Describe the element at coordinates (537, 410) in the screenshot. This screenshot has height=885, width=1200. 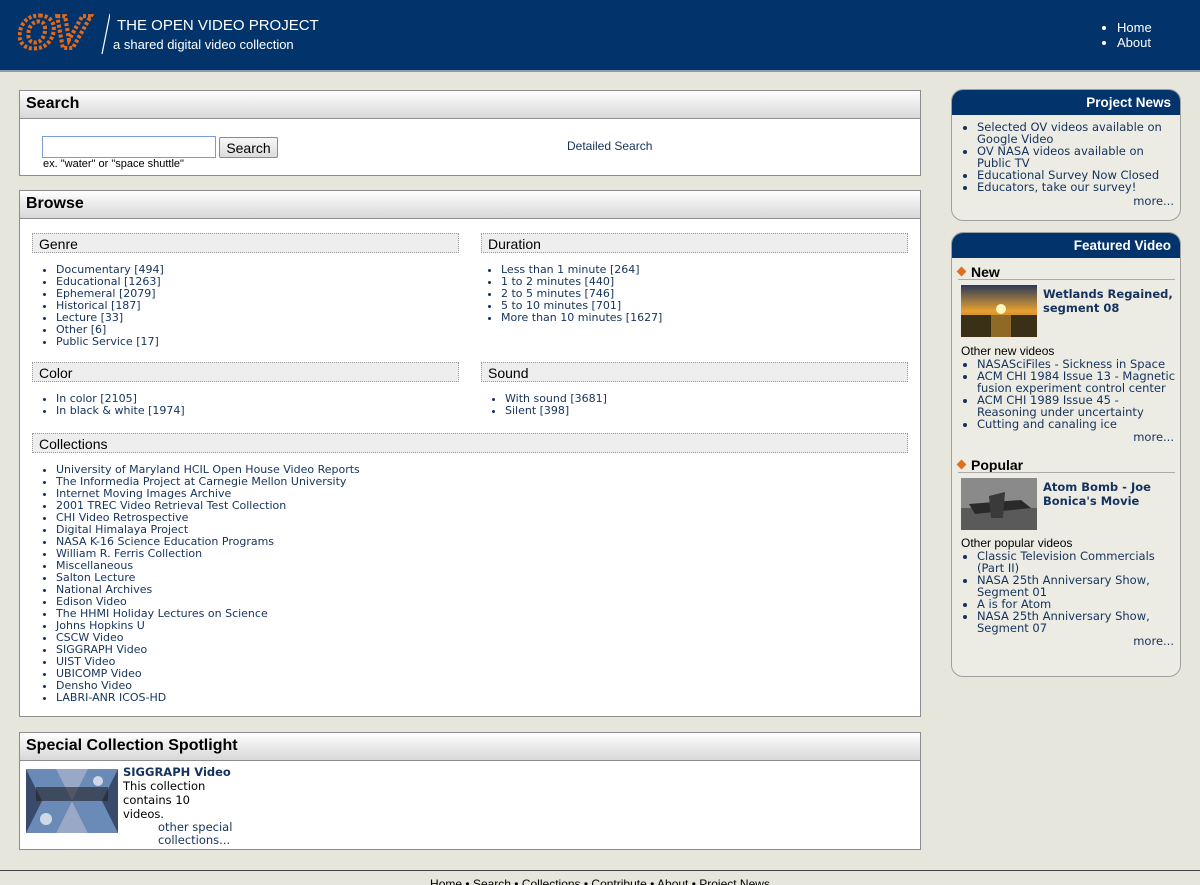
I see `sound-link: Silent [398]` at that location.